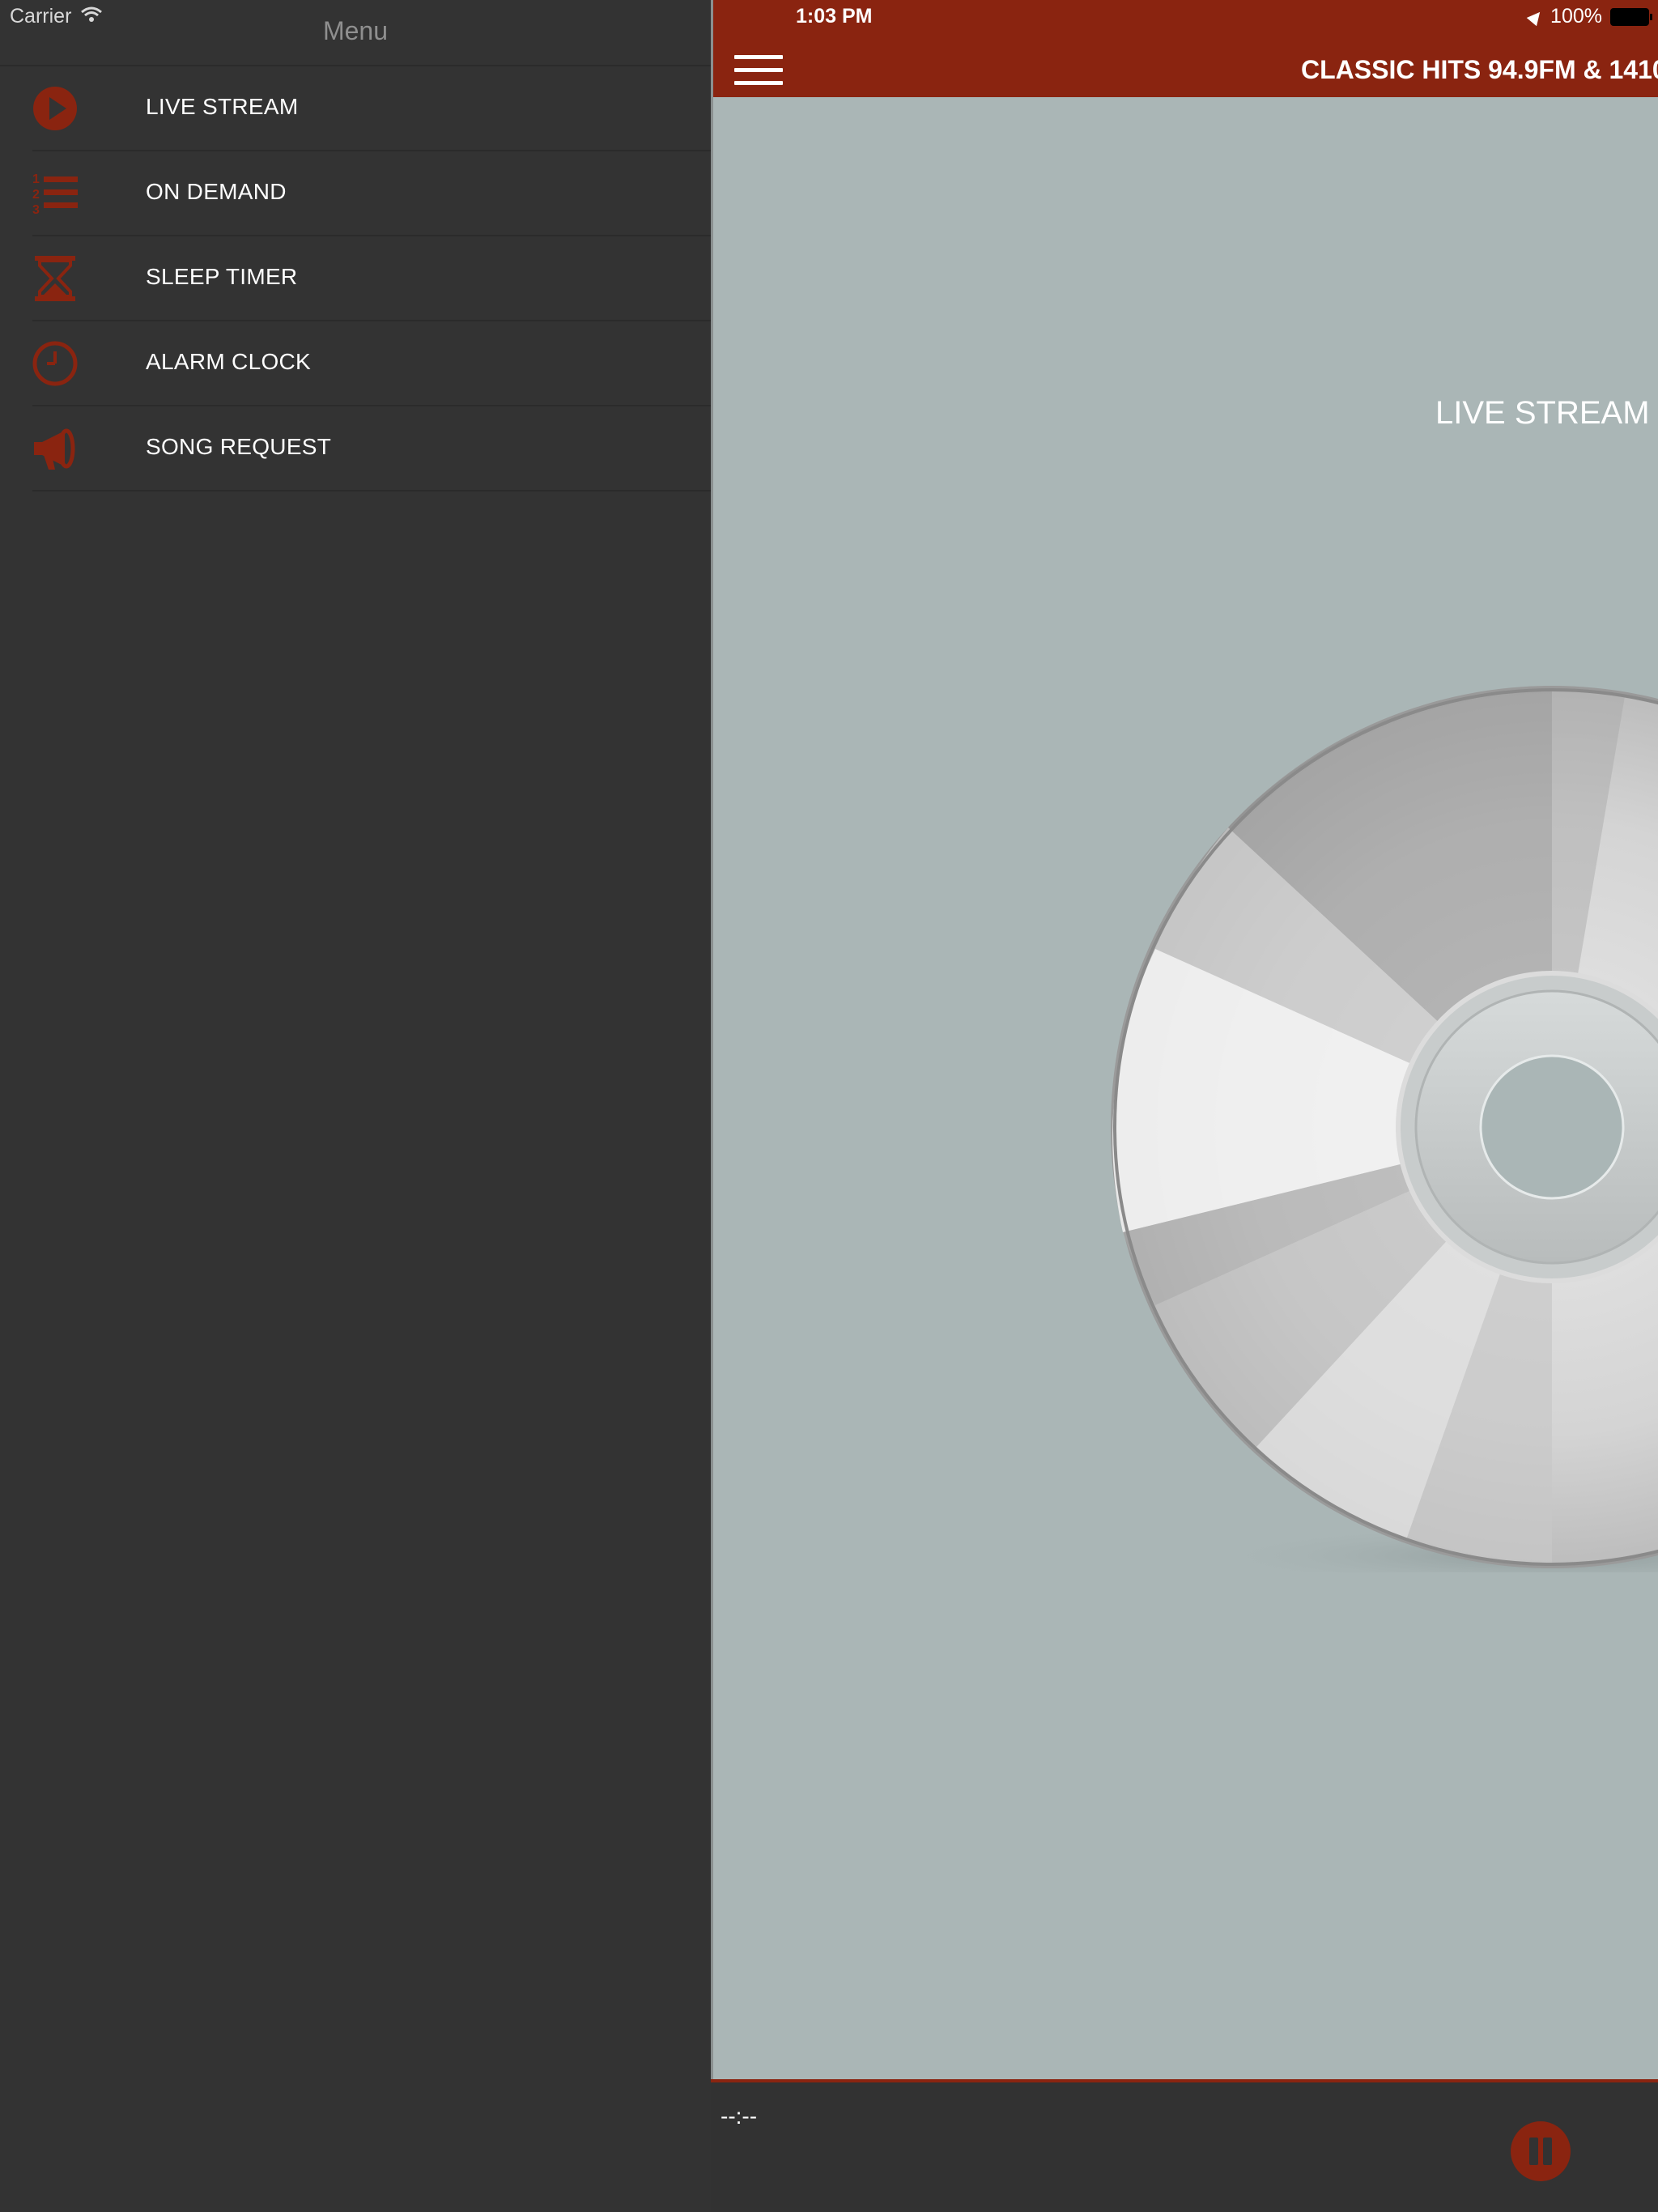  Describe the element at coordinates (739, 2116) in the screenshot. I see `playback-time: --:--` at that location.